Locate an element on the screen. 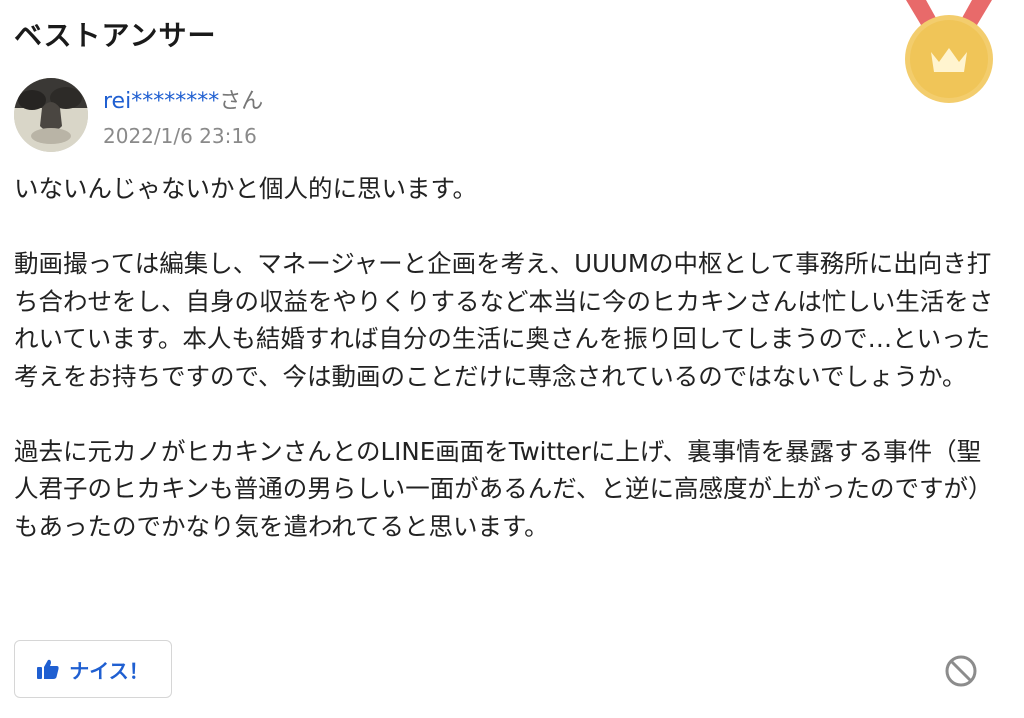 This screenshot has width=1024, height=718. post-timestamp: 2022/1/6 23:16 is located at coordinates (180, 136).